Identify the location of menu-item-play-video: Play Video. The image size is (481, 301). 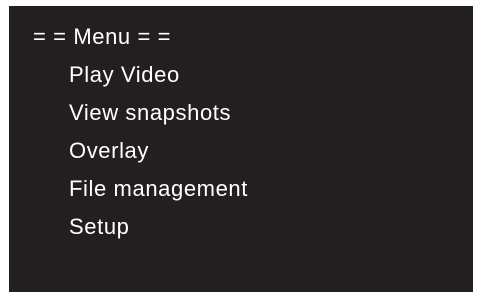
(158, 80).